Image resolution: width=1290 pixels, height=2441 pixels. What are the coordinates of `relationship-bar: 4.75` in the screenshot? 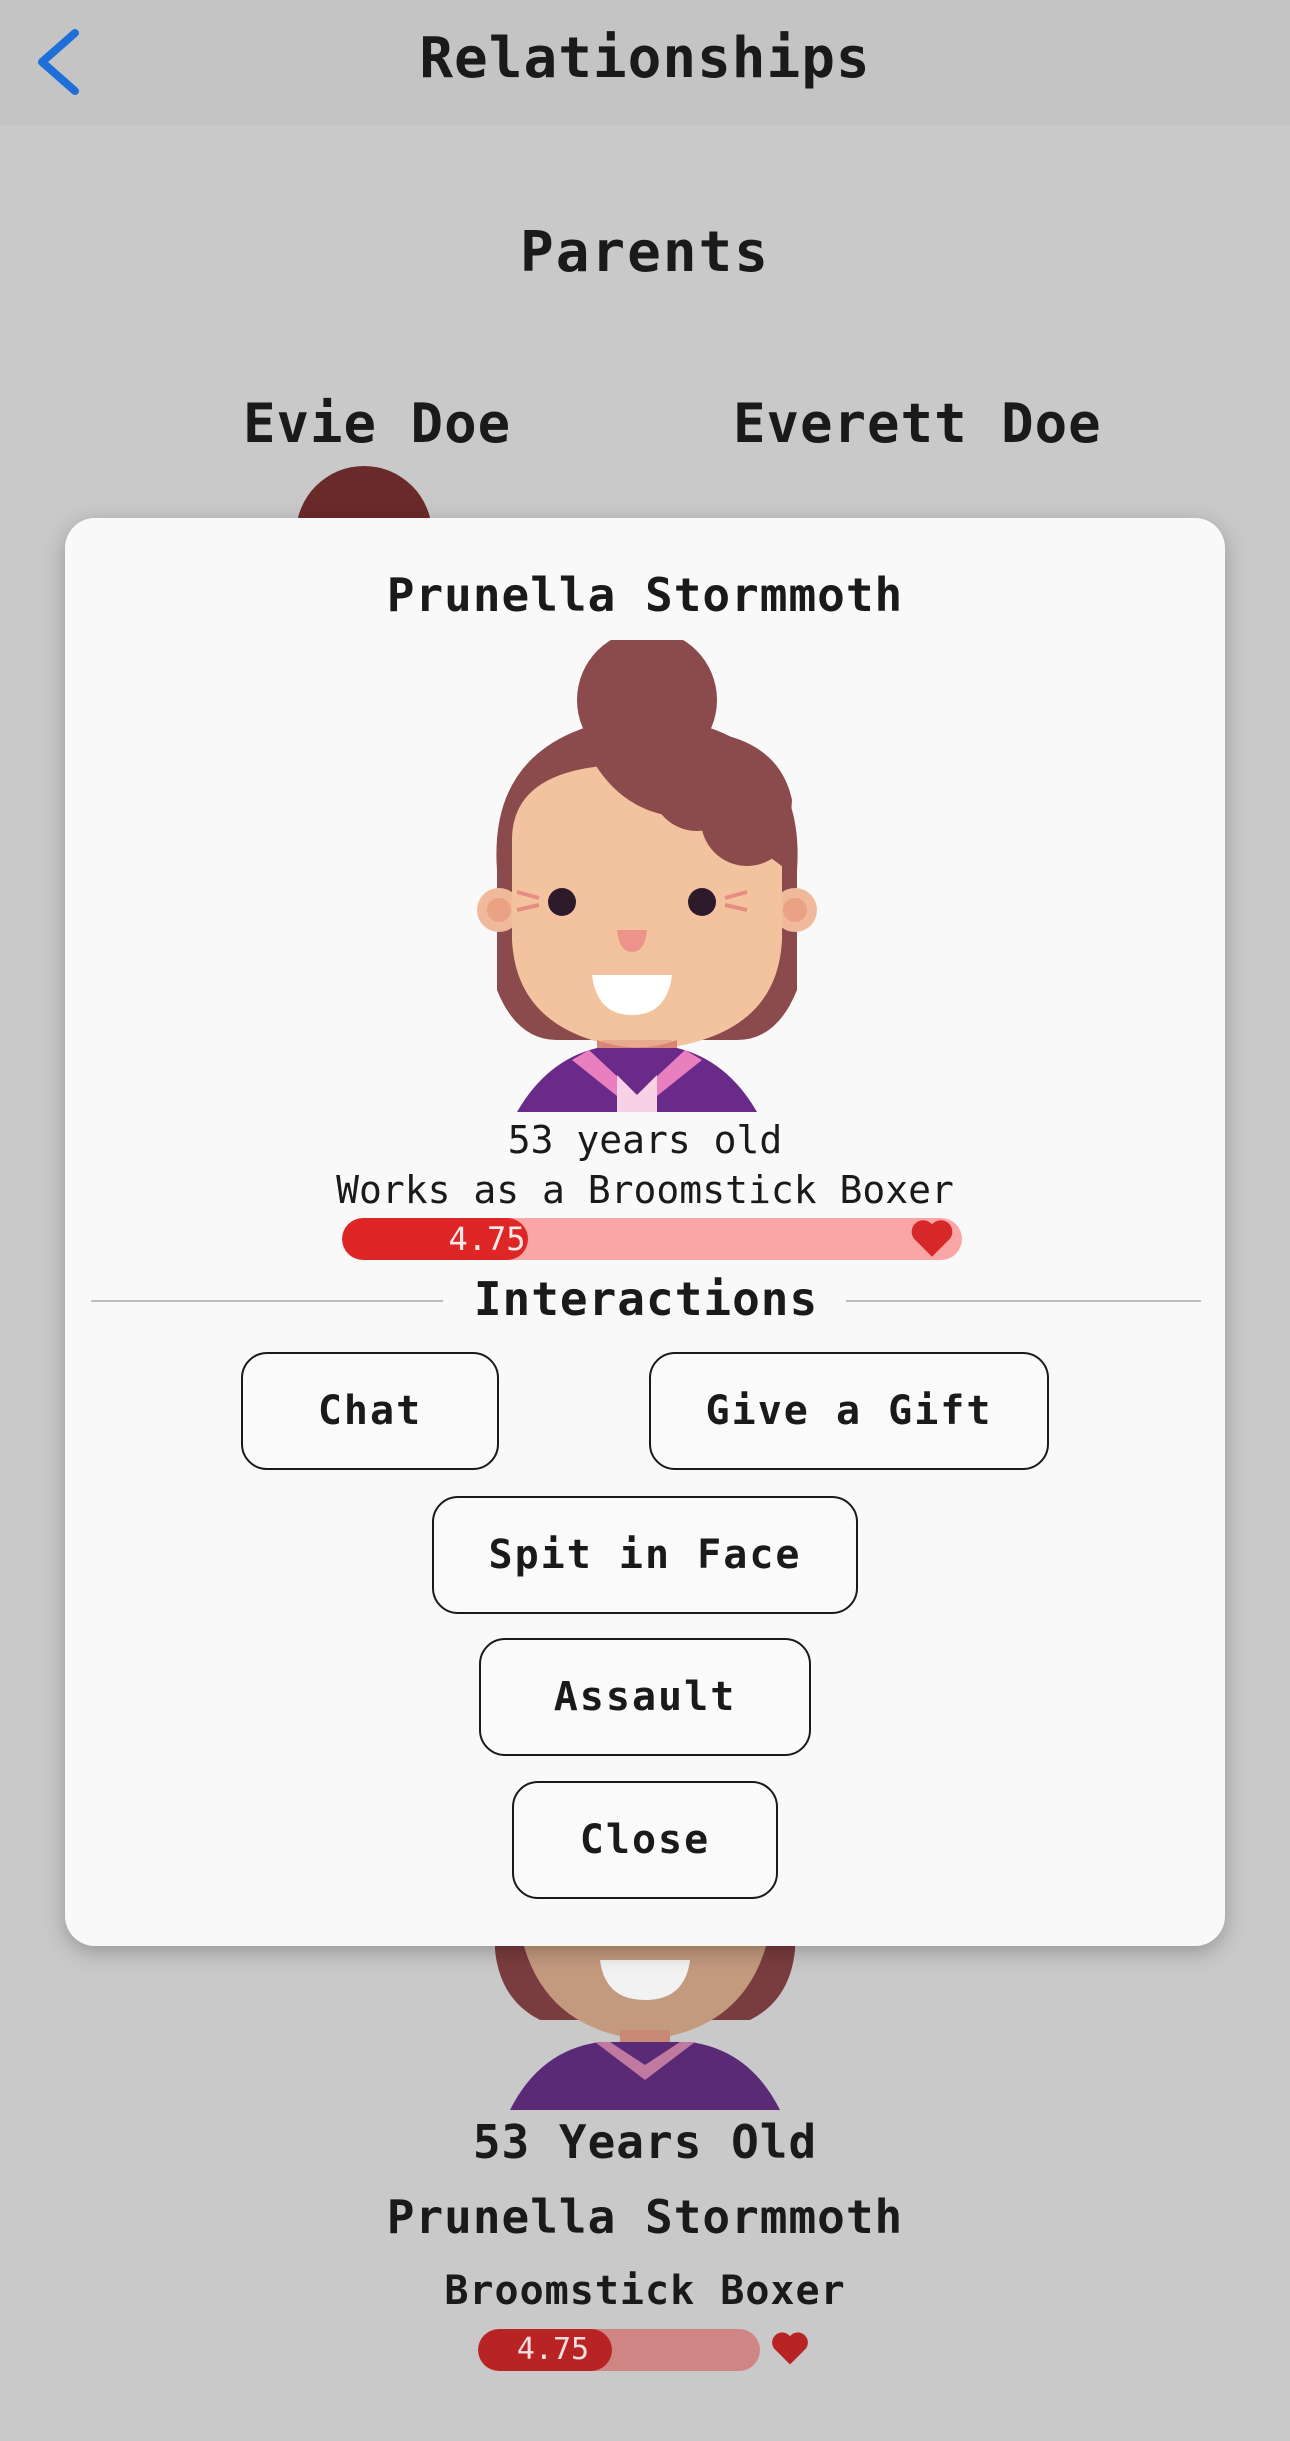 It's located at (652, 1239).